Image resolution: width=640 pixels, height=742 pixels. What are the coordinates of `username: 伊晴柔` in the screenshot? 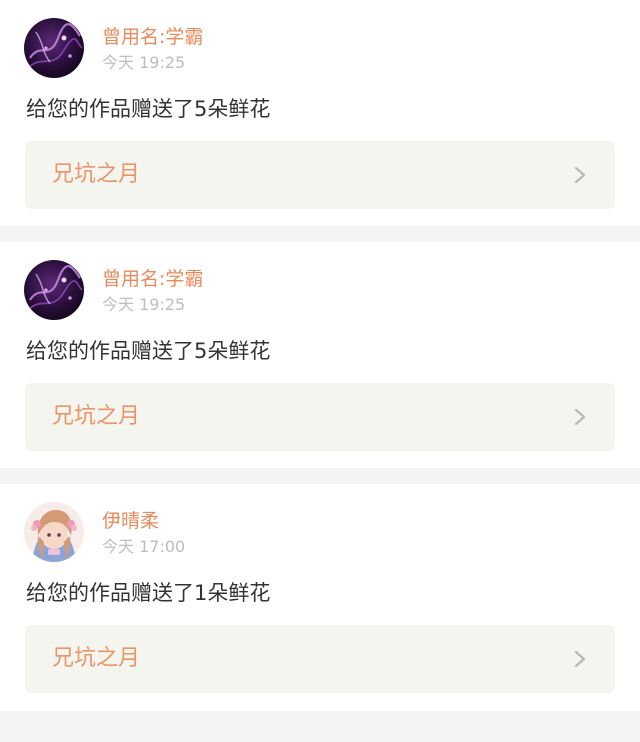 It's located at (130, 521).